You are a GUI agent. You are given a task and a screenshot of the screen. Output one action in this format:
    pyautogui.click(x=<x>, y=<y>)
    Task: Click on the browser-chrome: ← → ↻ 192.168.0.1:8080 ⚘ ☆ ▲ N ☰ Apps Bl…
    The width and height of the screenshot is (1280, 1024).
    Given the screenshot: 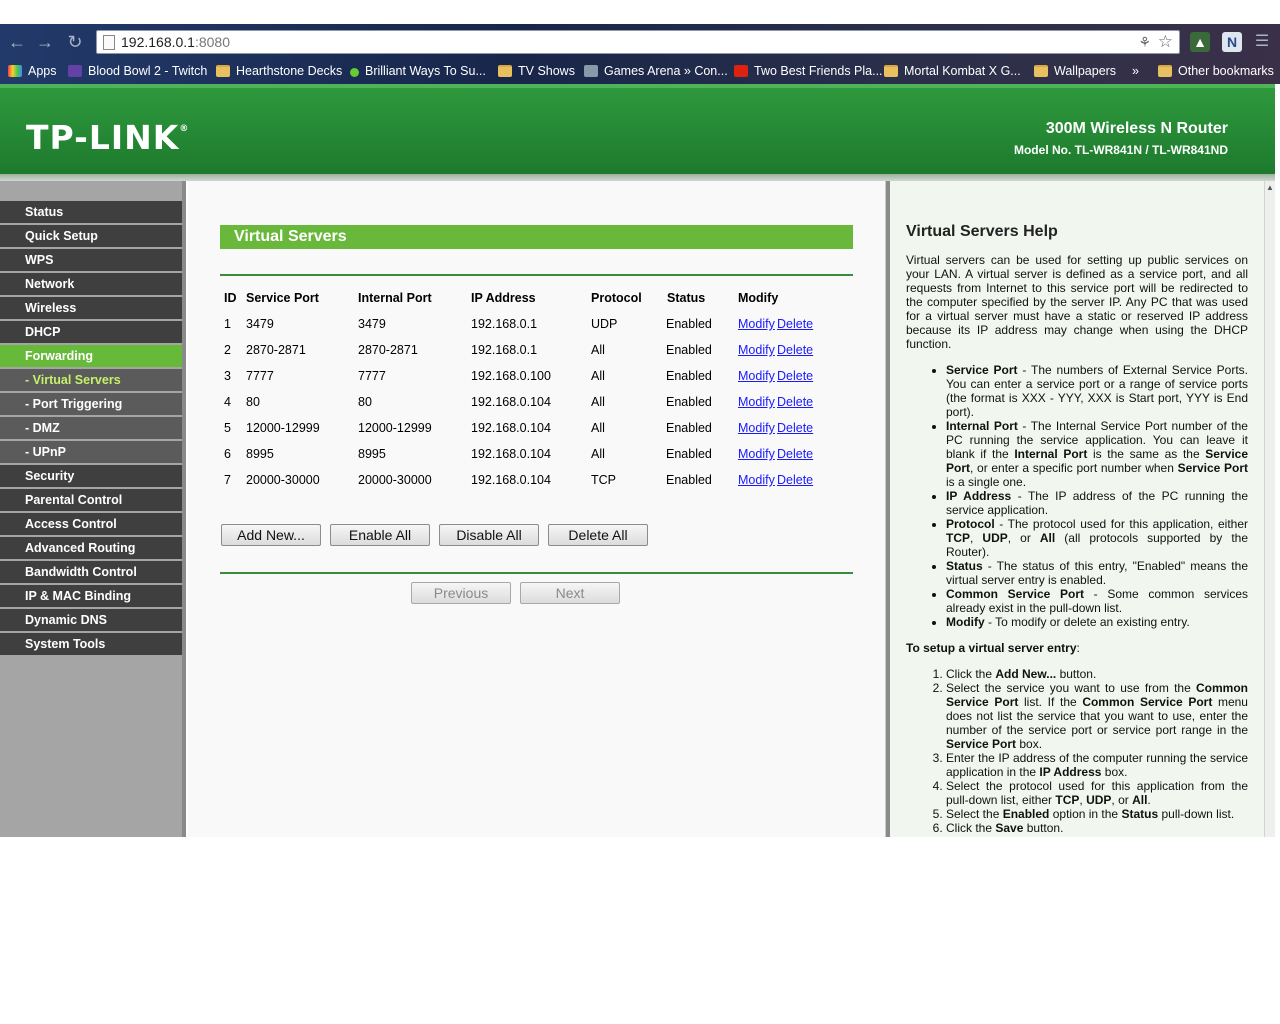 What is the action you would take?
    pyautogui.click(x=640, y=54)
    